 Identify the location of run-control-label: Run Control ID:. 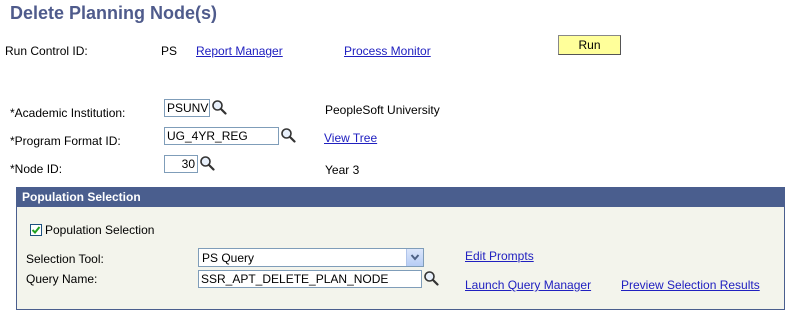
(46, 51).